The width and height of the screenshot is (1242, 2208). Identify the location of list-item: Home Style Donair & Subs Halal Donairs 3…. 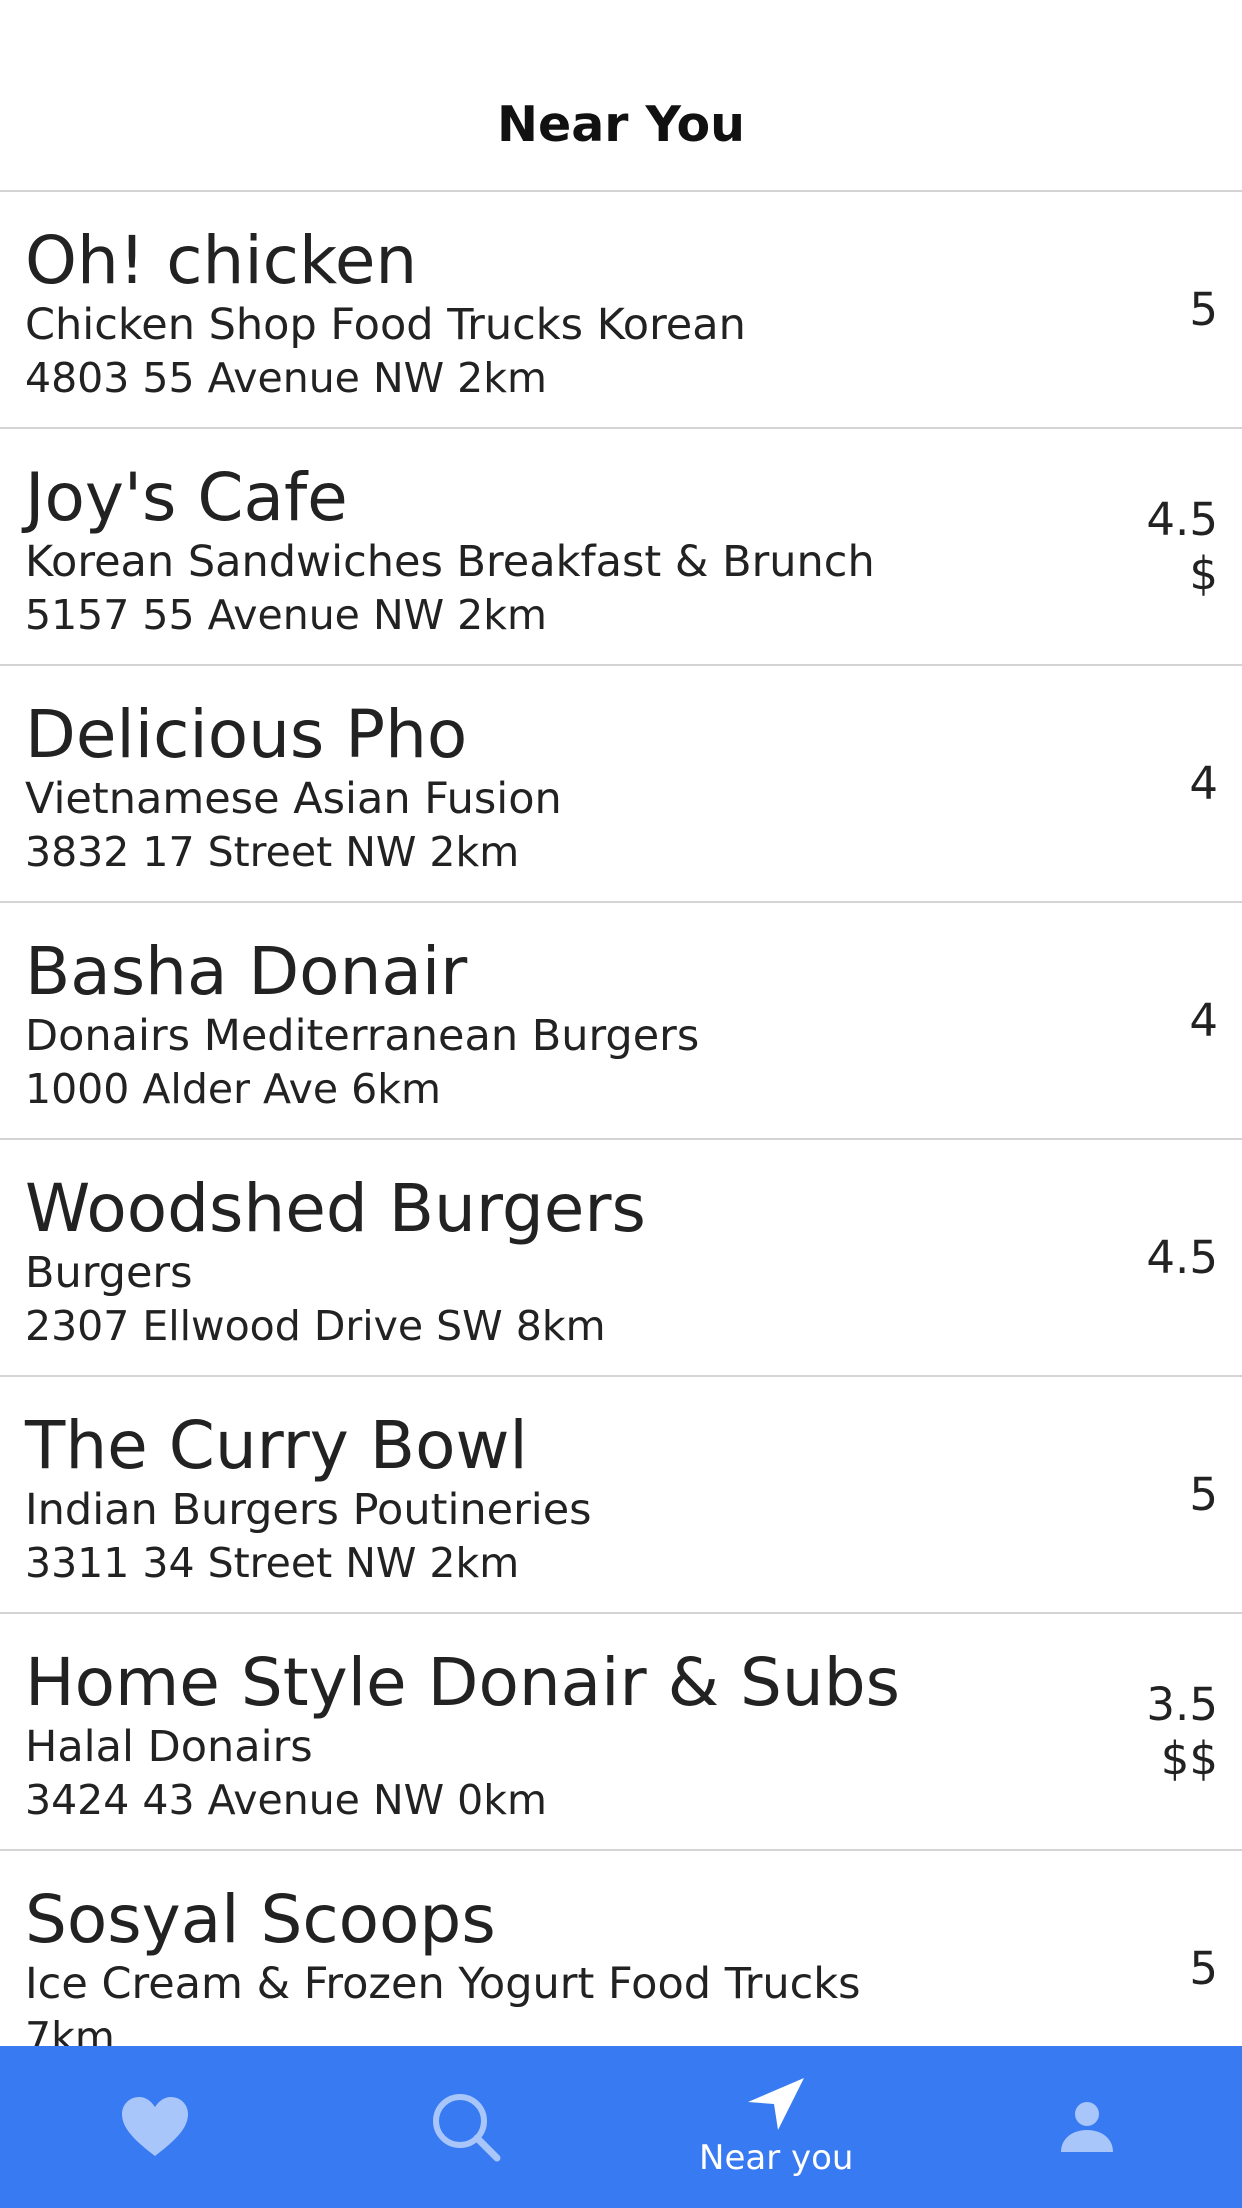
(621, 1732).